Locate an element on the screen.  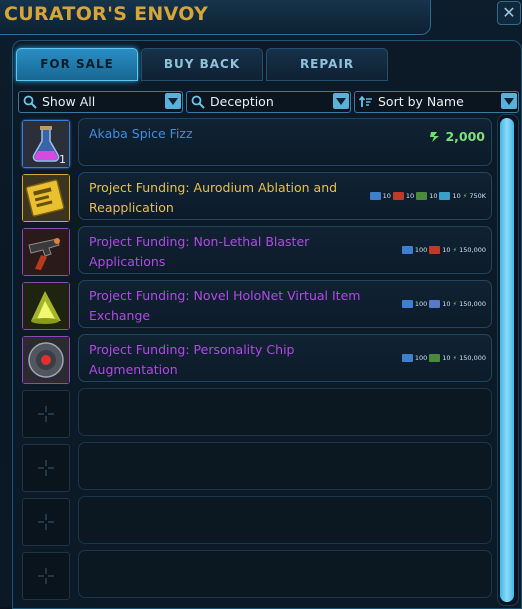
tab-buy-back: BUY BACK is located at coordinates (202, 64).